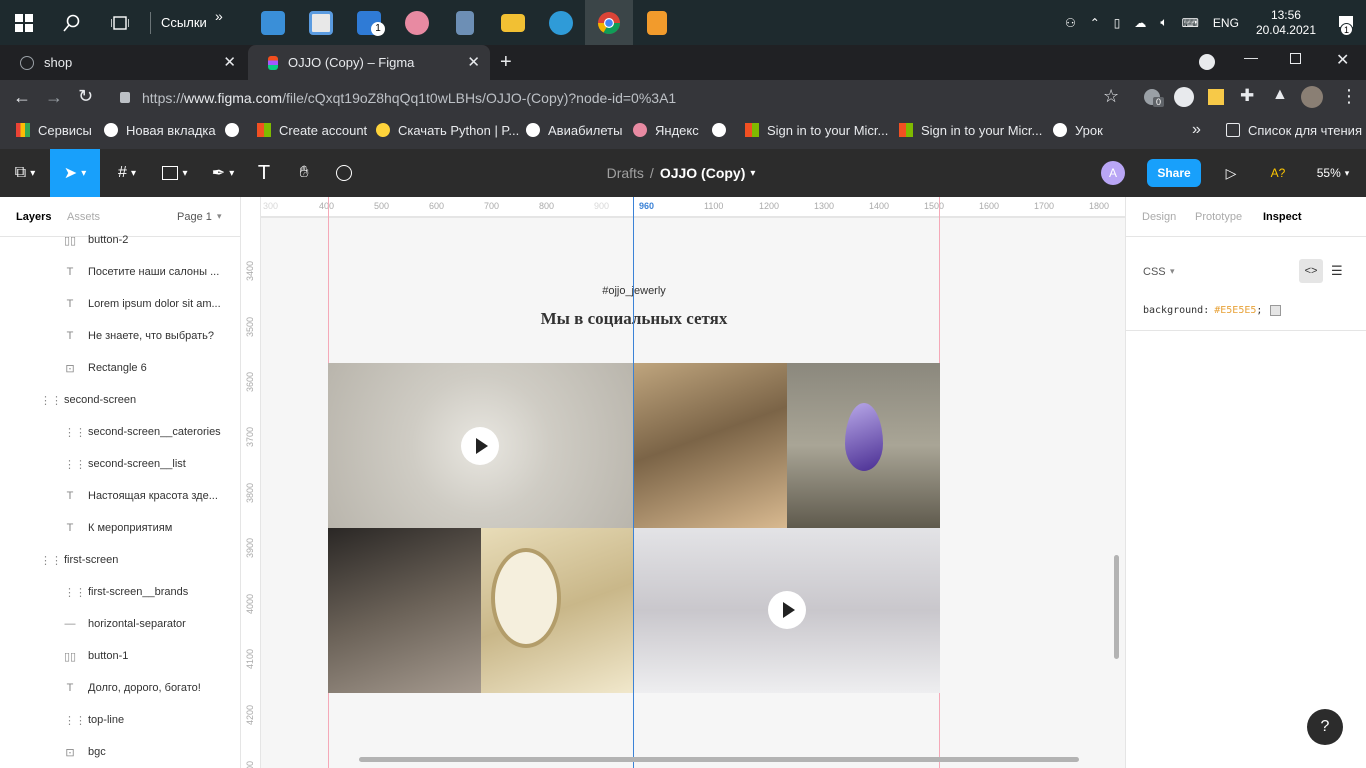  I want to click on bookmark-services: Сервисы, so click(54, 130).